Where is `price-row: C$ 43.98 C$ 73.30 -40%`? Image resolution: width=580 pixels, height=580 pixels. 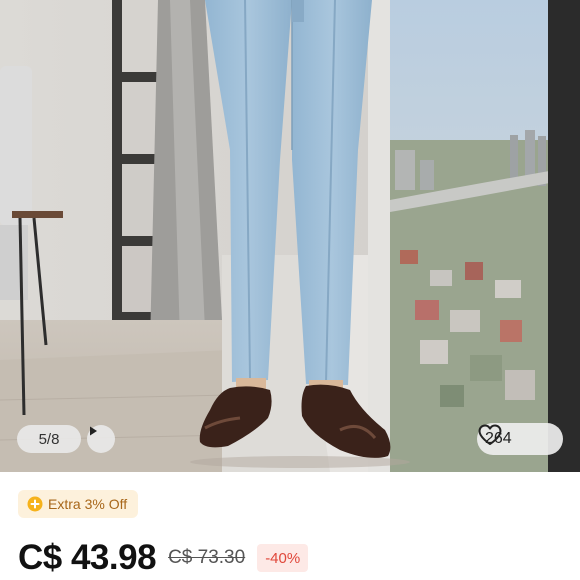 price-row: C$ 43.98 C$ 73.30 -40% is located at coordinates (163, 558).